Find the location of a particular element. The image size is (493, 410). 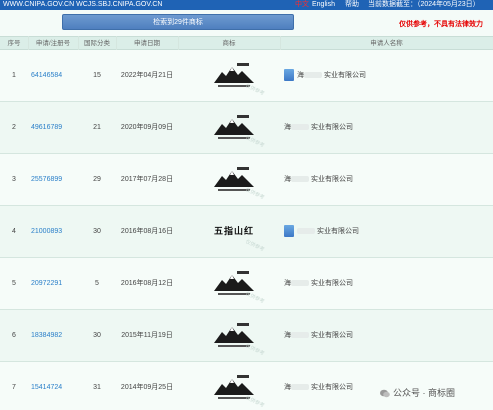

cell-index: 2 is located at coordinates (14, 127).